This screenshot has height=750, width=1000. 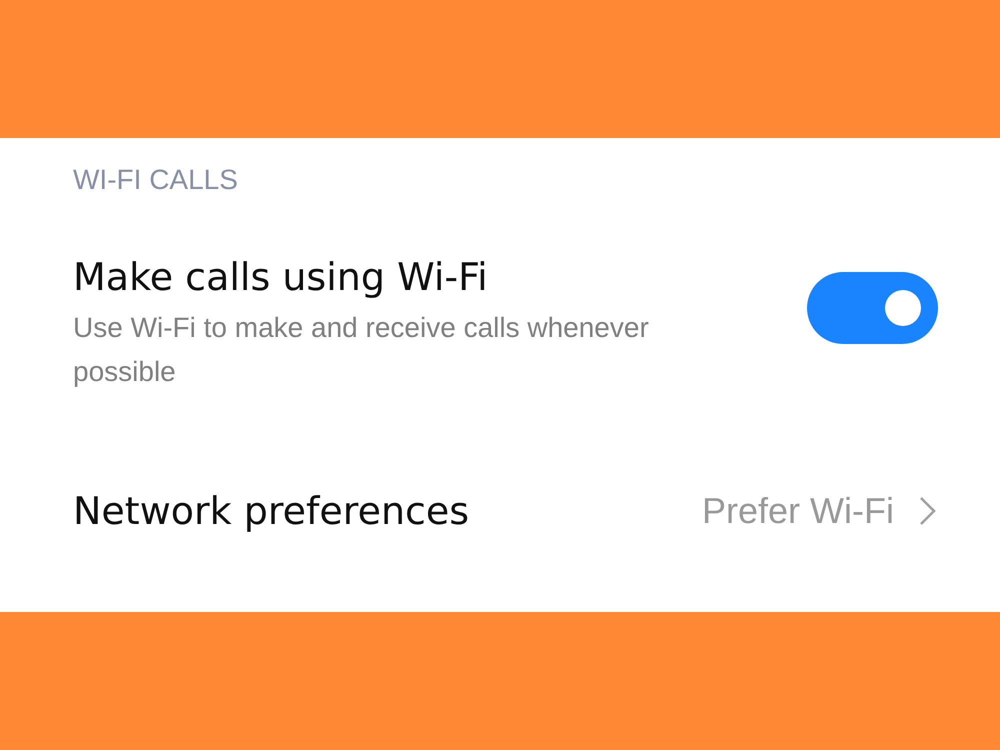 I want to click on setting-value: Prefer Wi-Fi, so click(x=798, y=511).